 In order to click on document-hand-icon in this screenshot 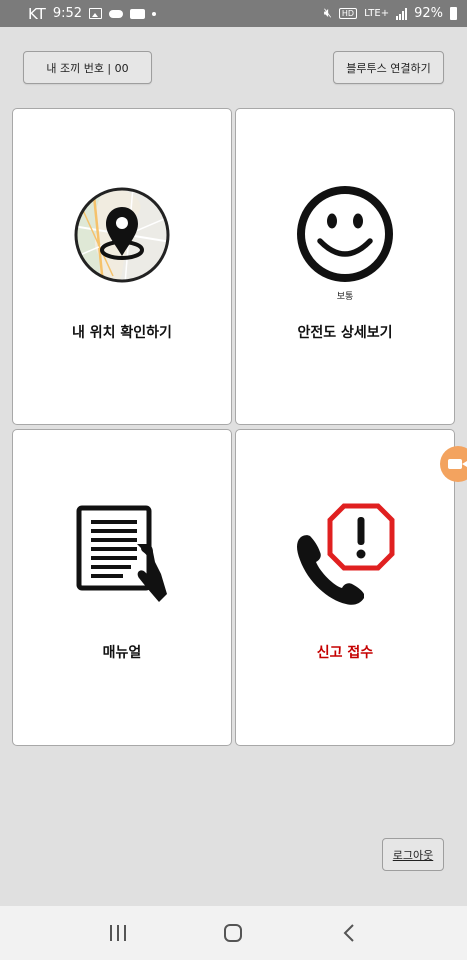, I will do `click(121, 553)`.